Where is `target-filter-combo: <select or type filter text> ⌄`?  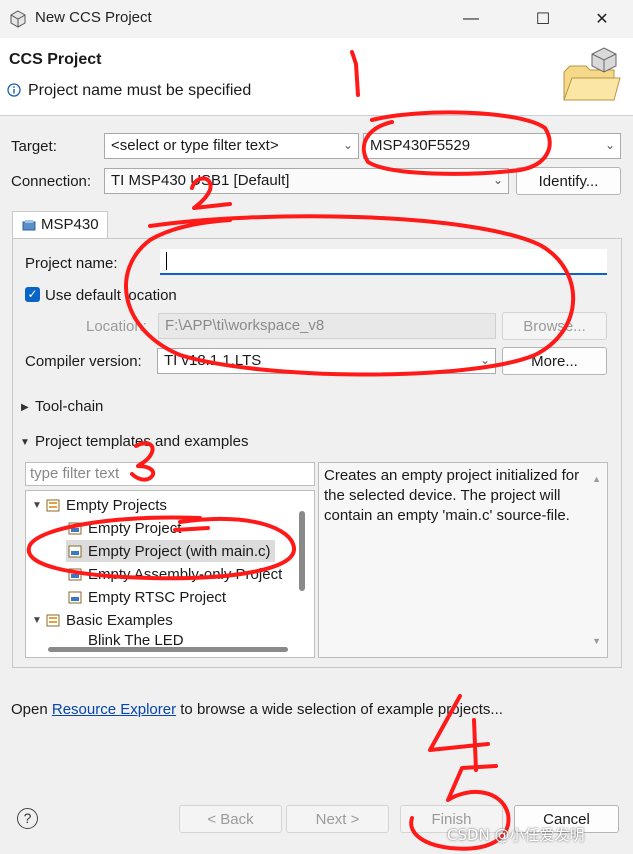 target-filter-combo: <select or type filter text> ⌄ is located at coordinates (231, 146).